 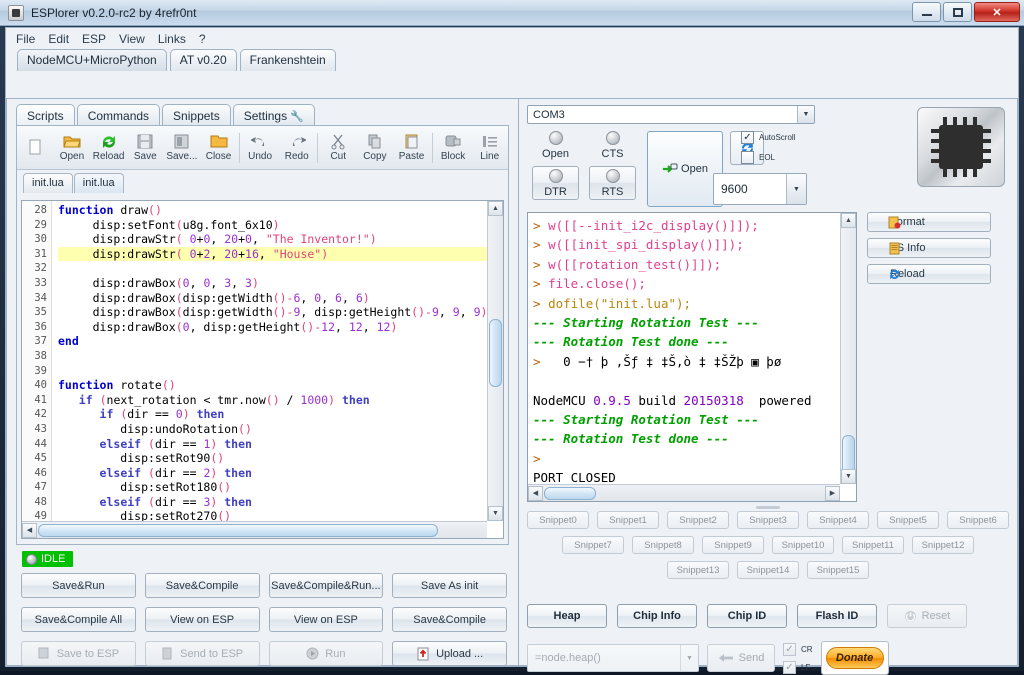 I want to click on console-hscroll-thumb, so click(x=570, y=493).